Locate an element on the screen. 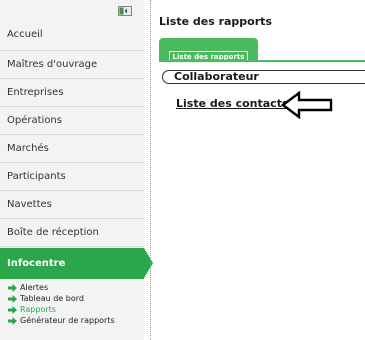  submenu-item-label: Alertes is located at coordinates (34, 287).